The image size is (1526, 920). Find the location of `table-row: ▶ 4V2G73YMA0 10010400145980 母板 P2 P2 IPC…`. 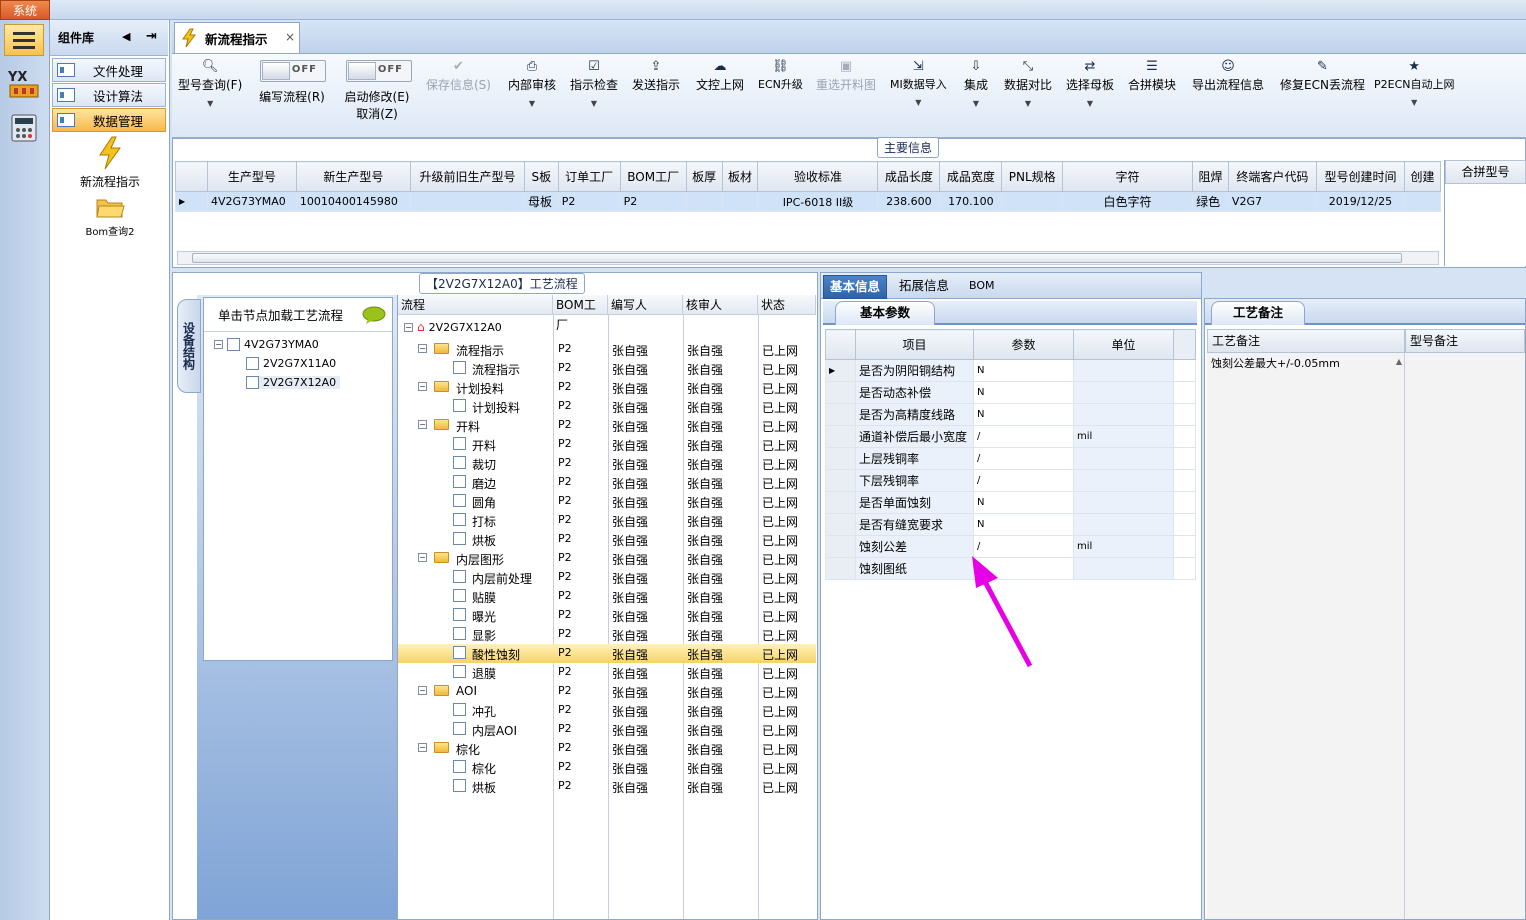

table-row: ▶ 4V2G73YMA0 10010400145980 母板 P2 P2 IPC… is located at coordinates (808, 201).